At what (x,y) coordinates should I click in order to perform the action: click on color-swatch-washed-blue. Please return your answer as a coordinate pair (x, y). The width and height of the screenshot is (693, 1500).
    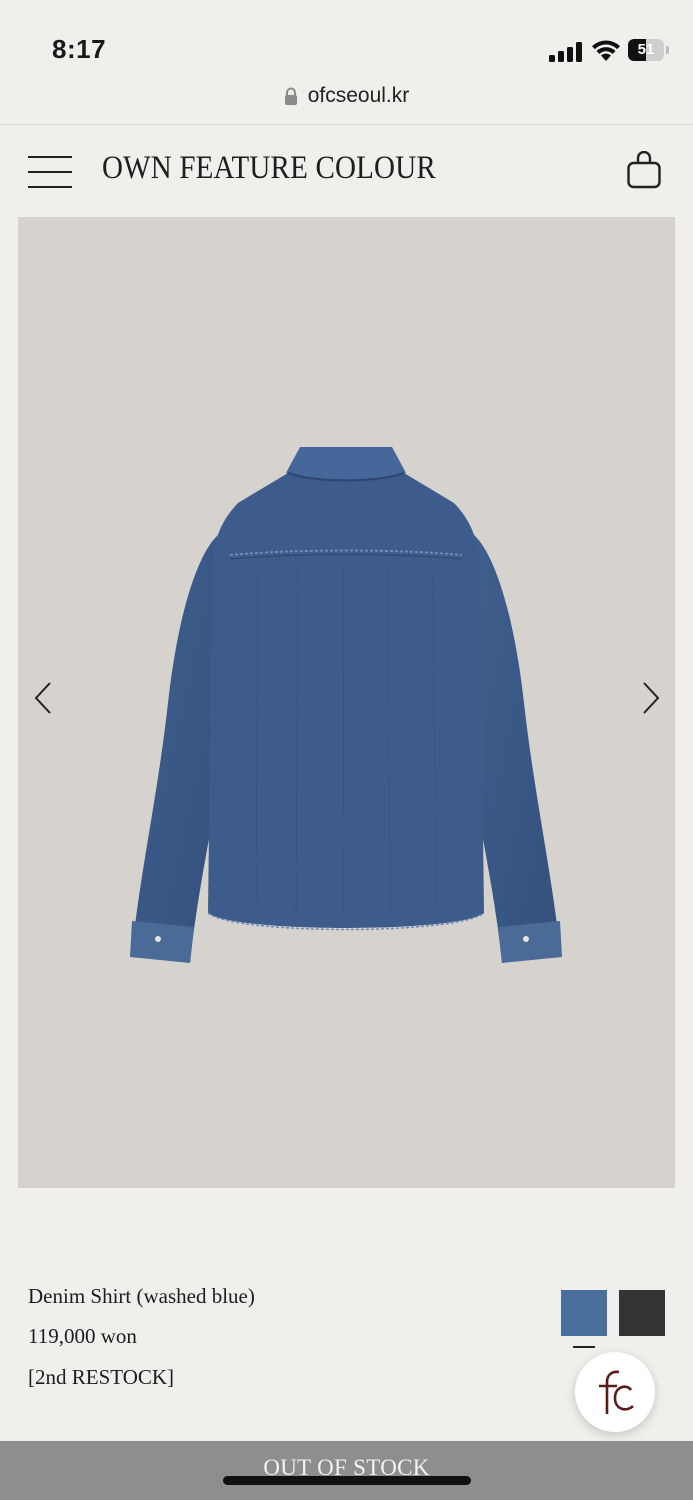
    Looking at the image, I should click on (584, 1313).